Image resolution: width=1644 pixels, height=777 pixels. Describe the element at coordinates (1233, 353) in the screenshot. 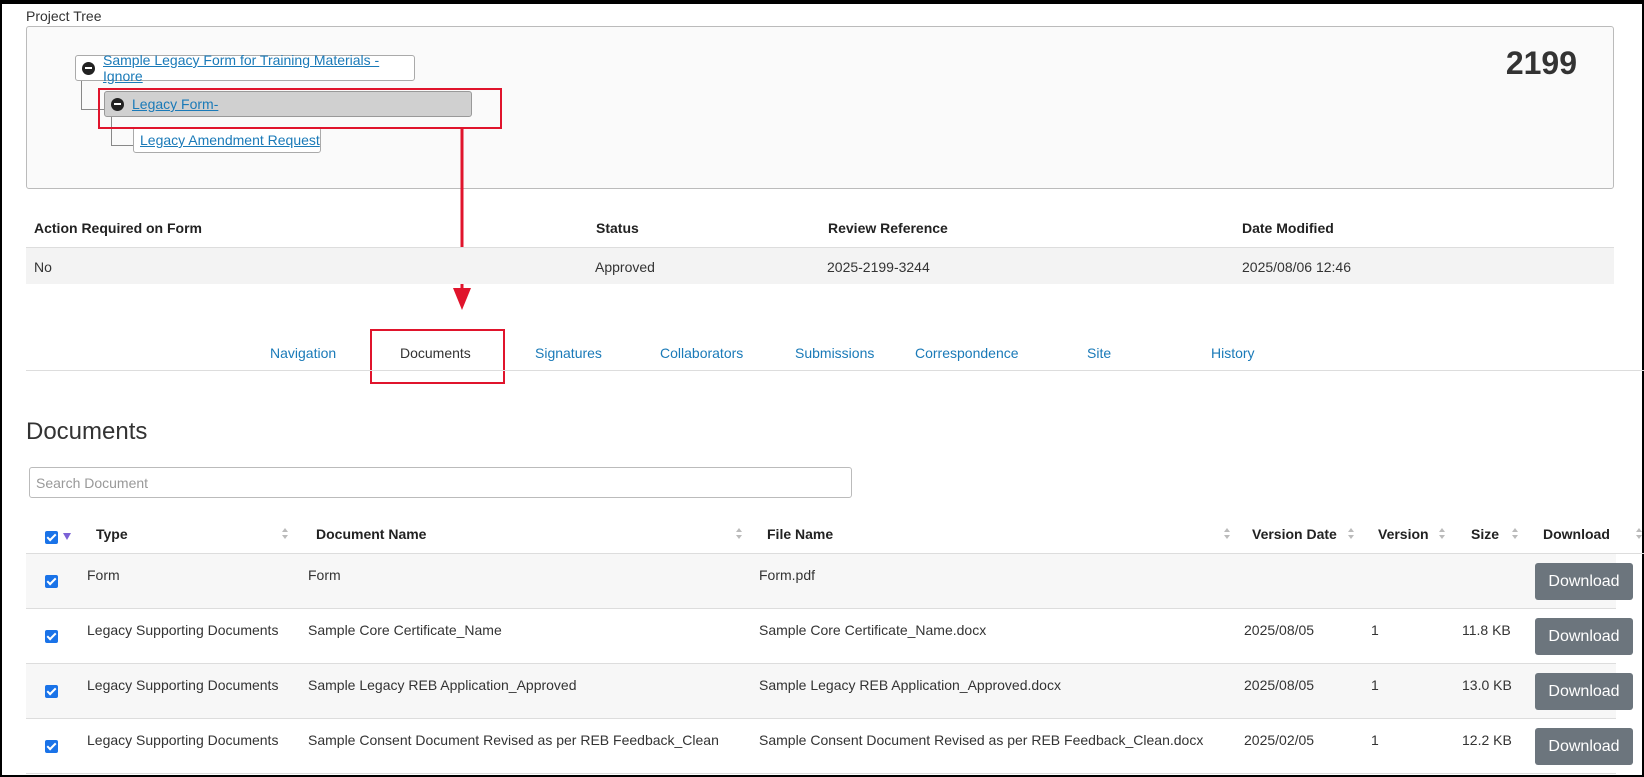

I see `tab-history: History` at that location.